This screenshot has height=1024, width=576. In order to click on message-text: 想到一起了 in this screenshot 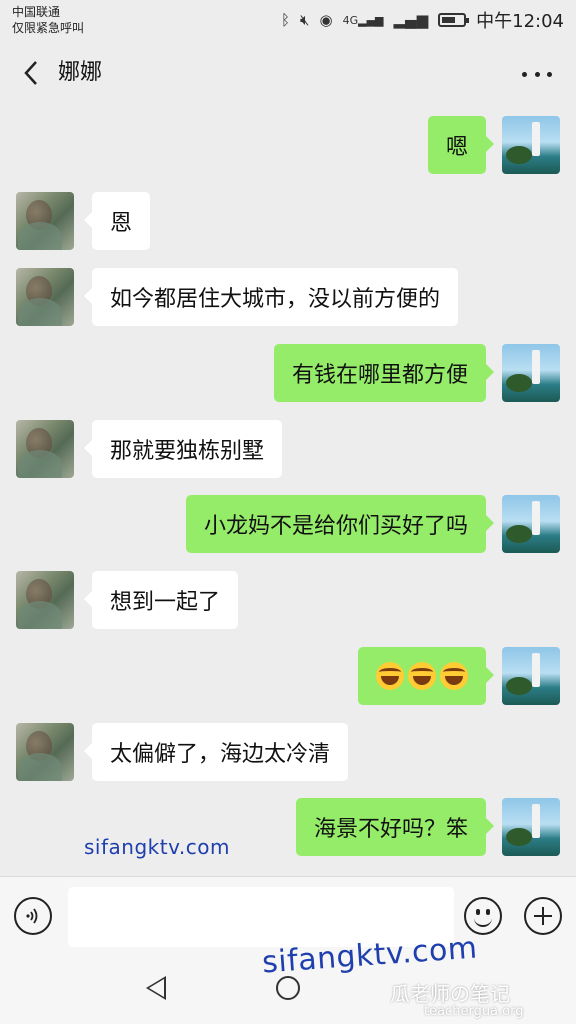, I will do `click(165, 602)`.